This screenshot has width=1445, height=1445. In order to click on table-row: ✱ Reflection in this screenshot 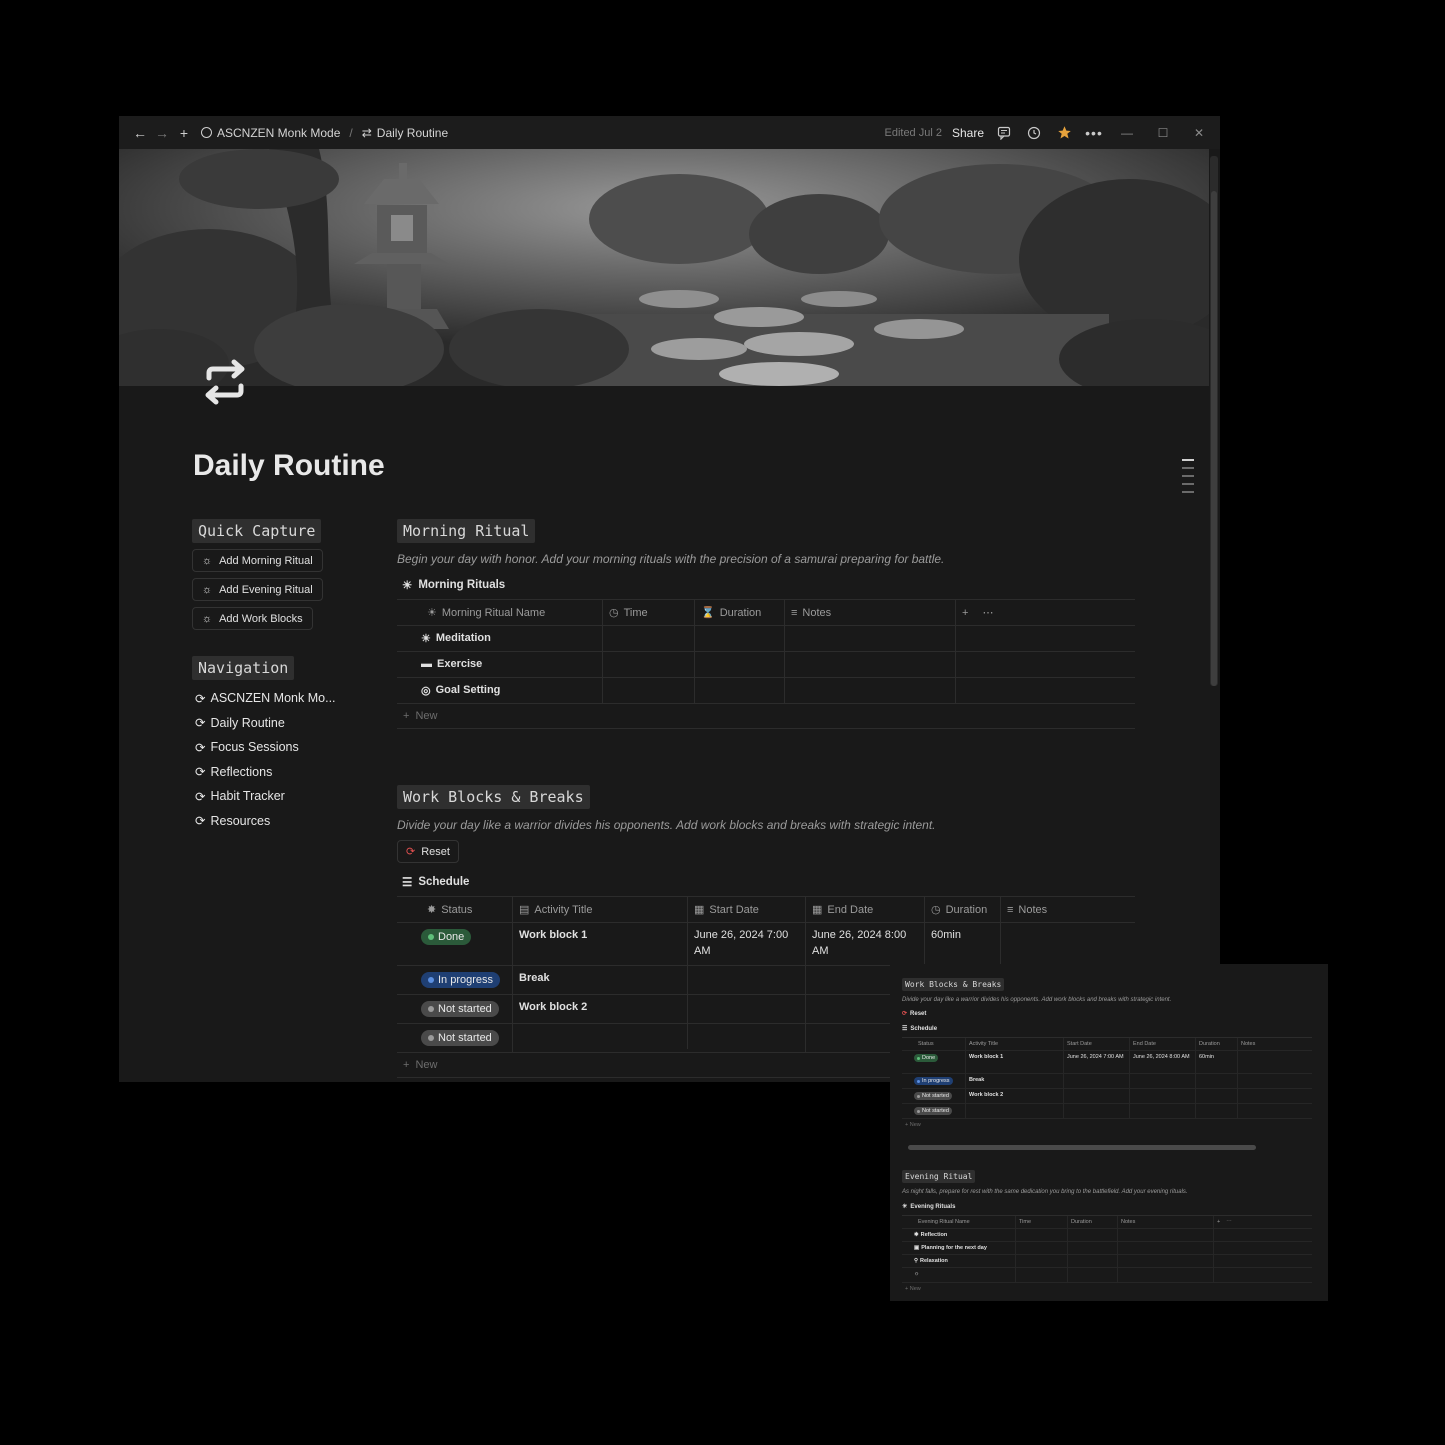, I will do `click(1107, 1235)`.